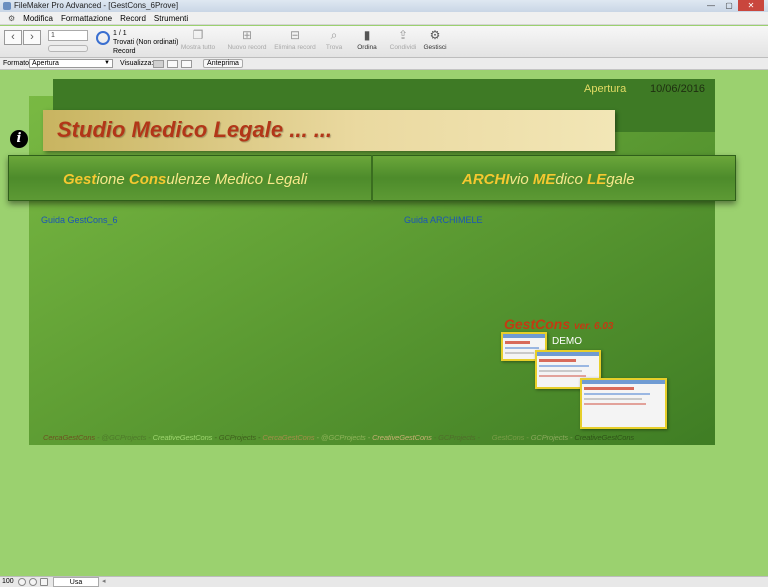 This screenshot has height=587, width=768. I want to click on view-list-button, so click(172, 64).